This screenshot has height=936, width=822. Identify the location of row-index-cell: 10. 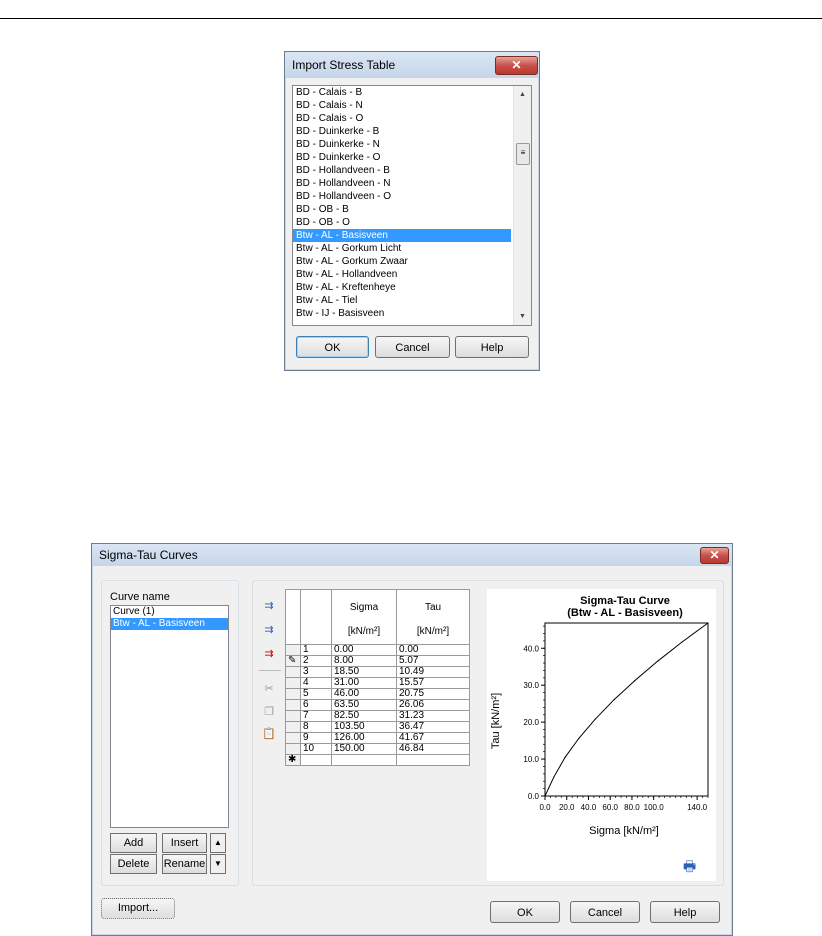
(316, 749).